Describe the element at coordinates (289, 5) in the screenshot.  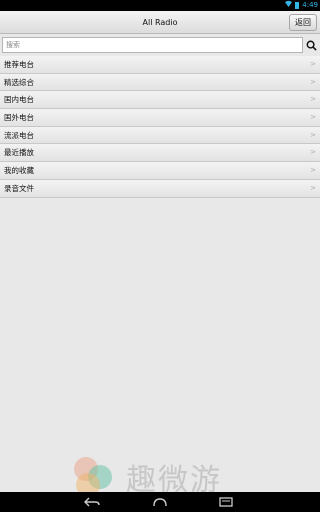
I see `wifi-icon` at that location.